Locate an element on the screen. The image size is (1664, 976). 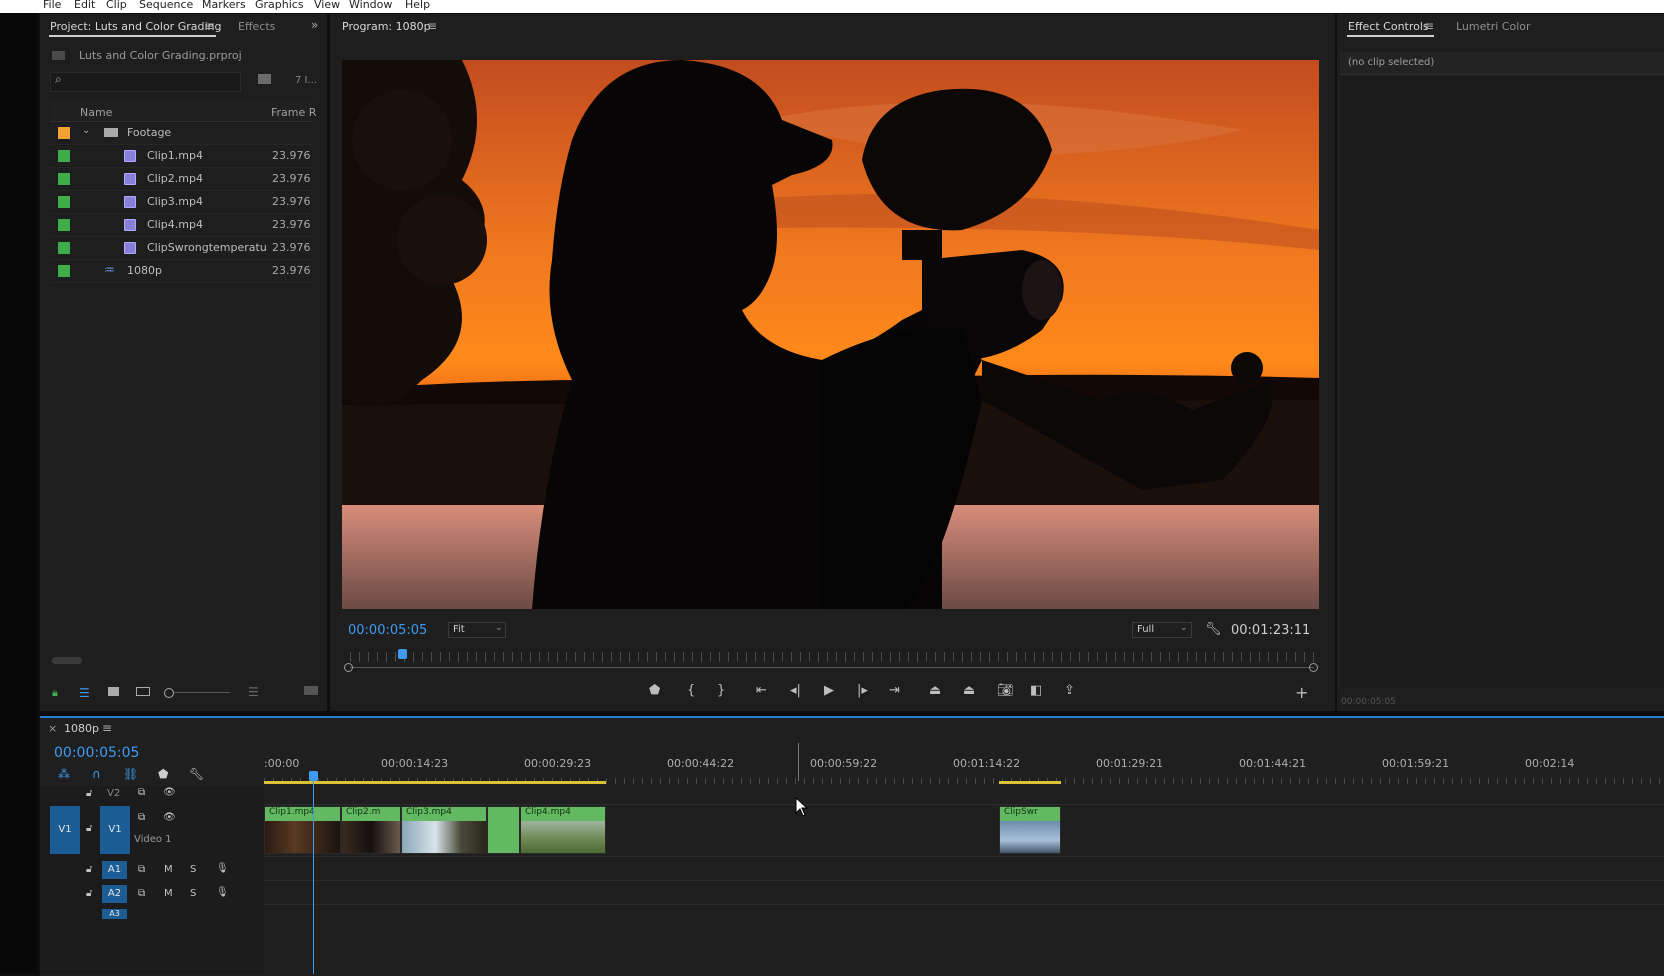
menu-markers: Markers is located at coordinates (224, 5).